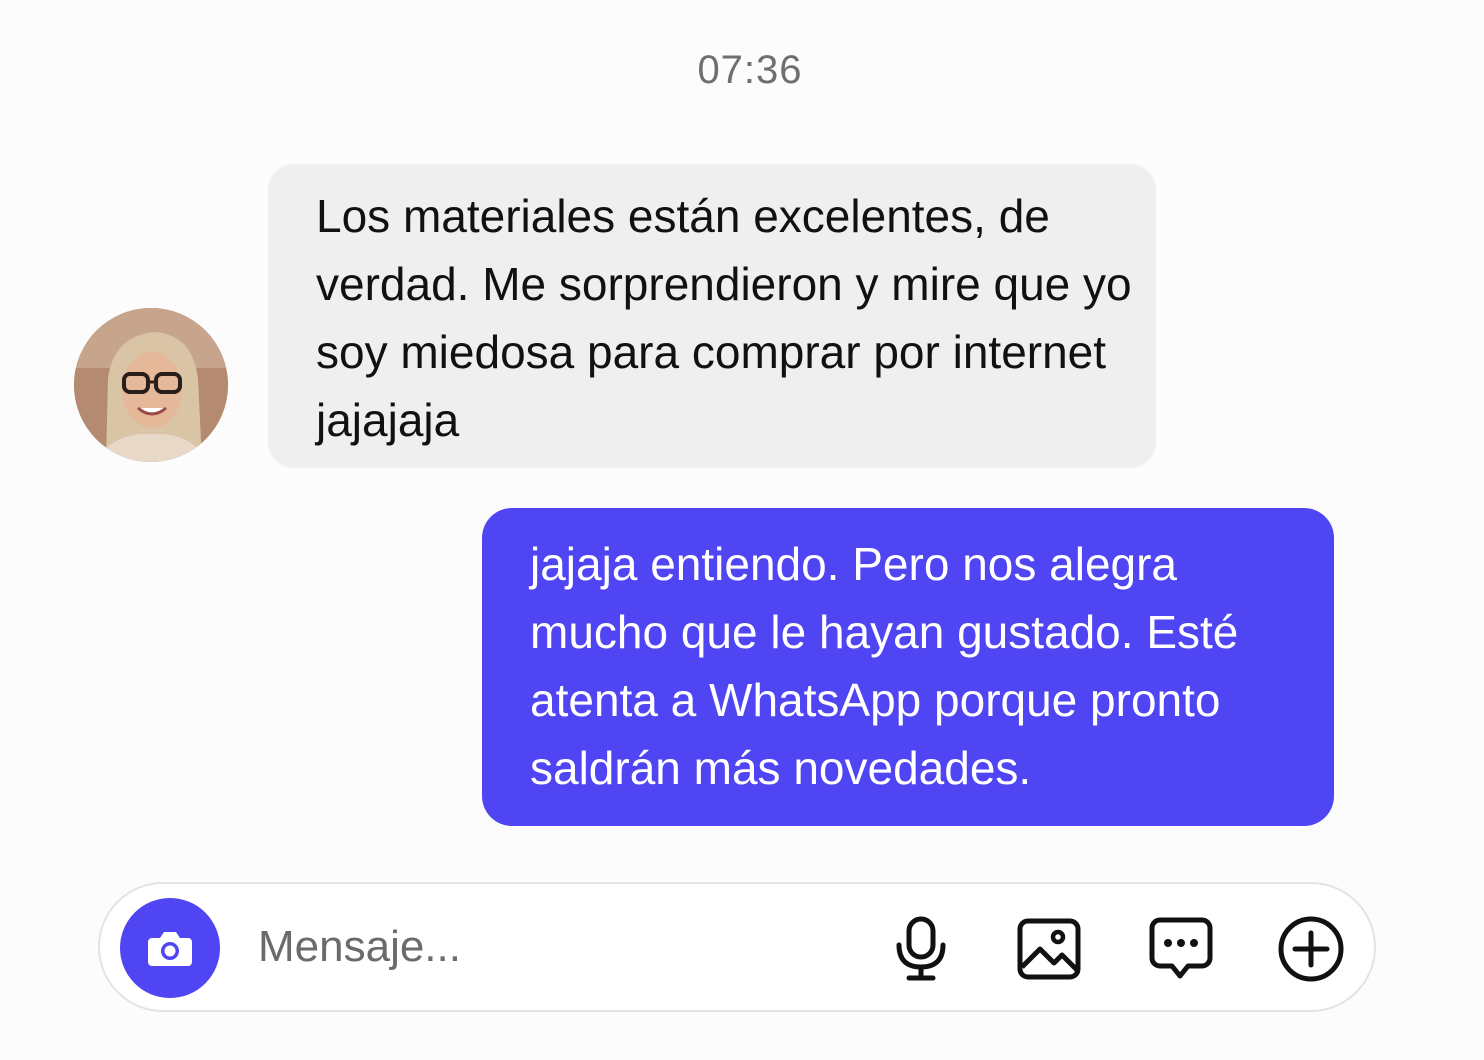  I want to click on sticker-button, so click(1181, 949).